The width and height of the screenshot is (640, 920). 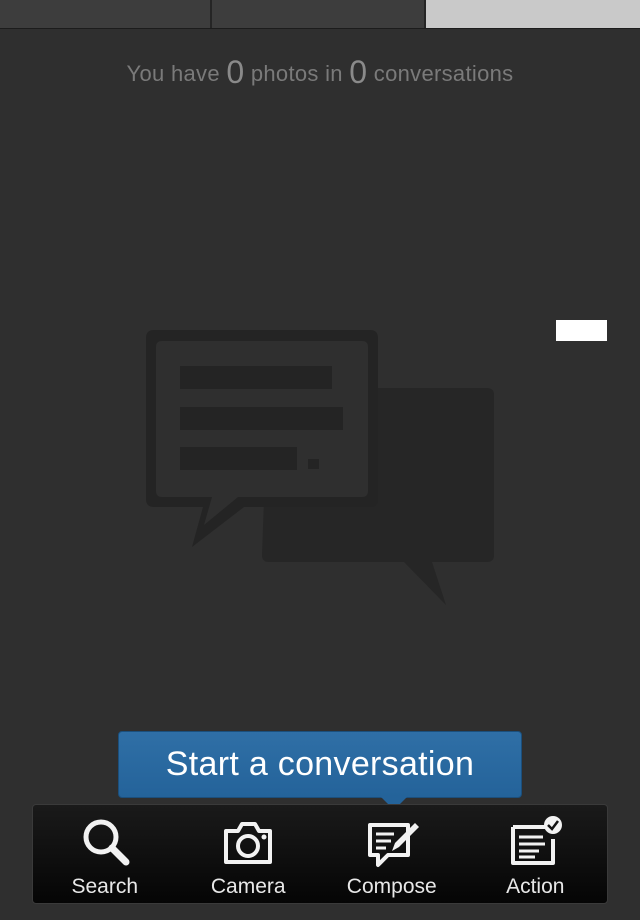 I want to click on photo-summary-text: You have 0 photos in 0 conversations, so click(x=320, y=72).